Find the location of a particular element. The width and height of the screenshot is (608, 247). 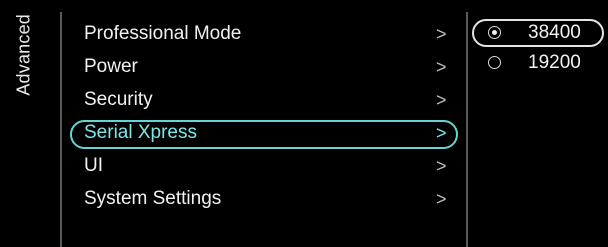

baud-rate-options: 38400 19200 is located at coordinates (537, 48).